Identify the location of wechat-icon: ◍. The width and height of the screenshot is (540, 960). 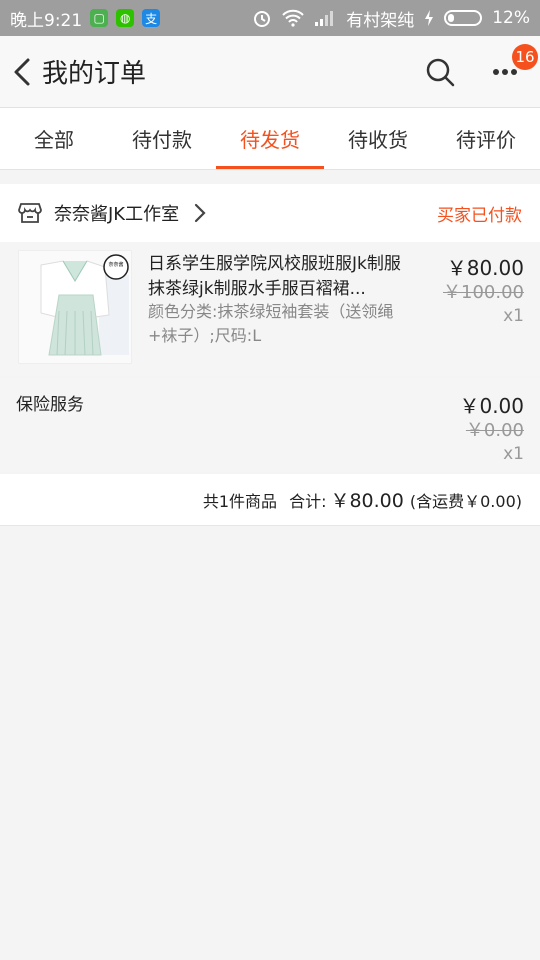
(125, 18).